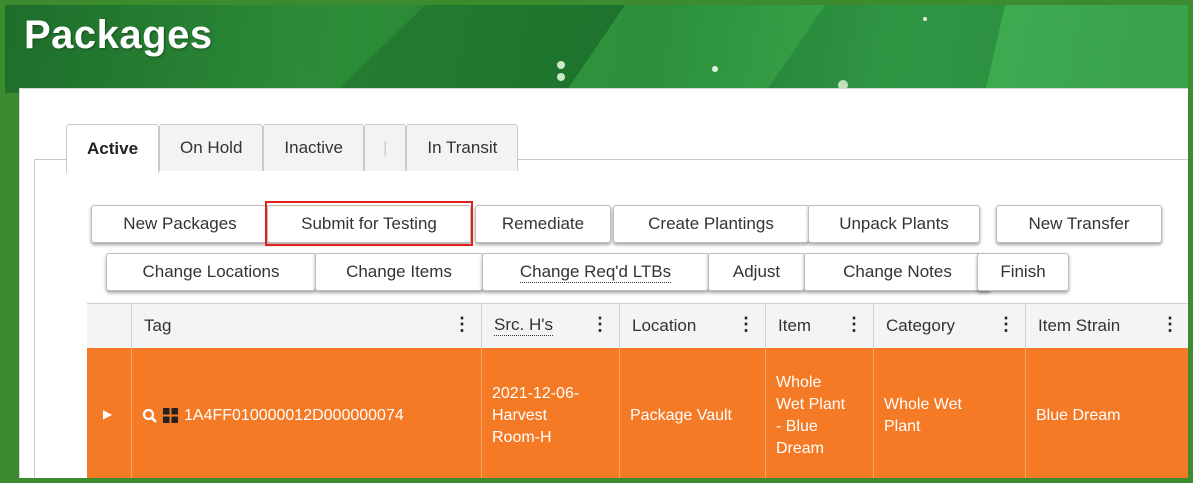  What do you see at coordinates (211, 147) in the screenshot?
I see `tab-on-hold: On Hold` at bounding box center [211, 147].